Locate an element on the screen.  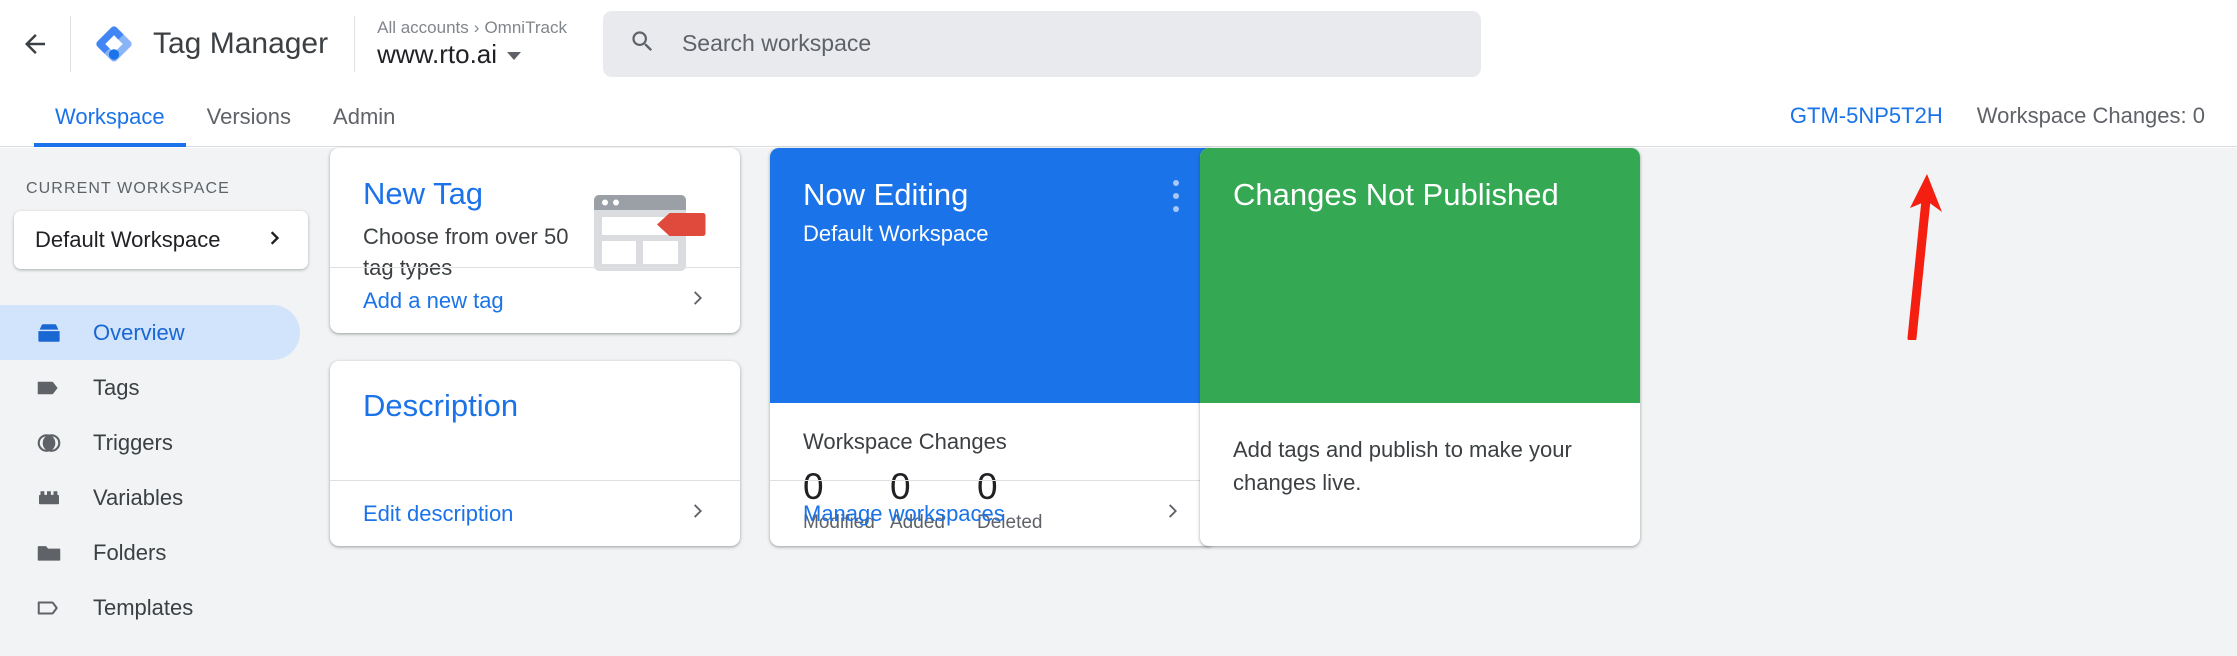
variables-brick-icon is located at coordinates (49, 498).